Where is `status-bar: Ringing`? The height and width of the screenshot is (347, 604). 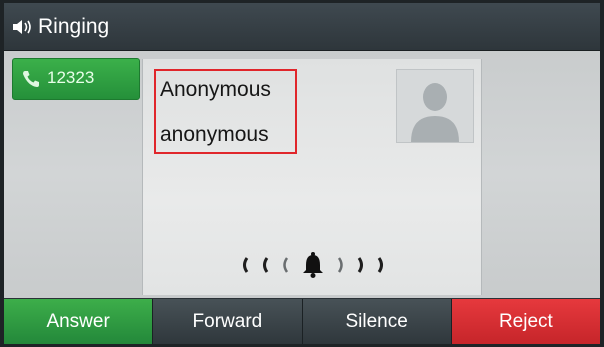
status-bar: Ringing is located at coordinates (302, 27).